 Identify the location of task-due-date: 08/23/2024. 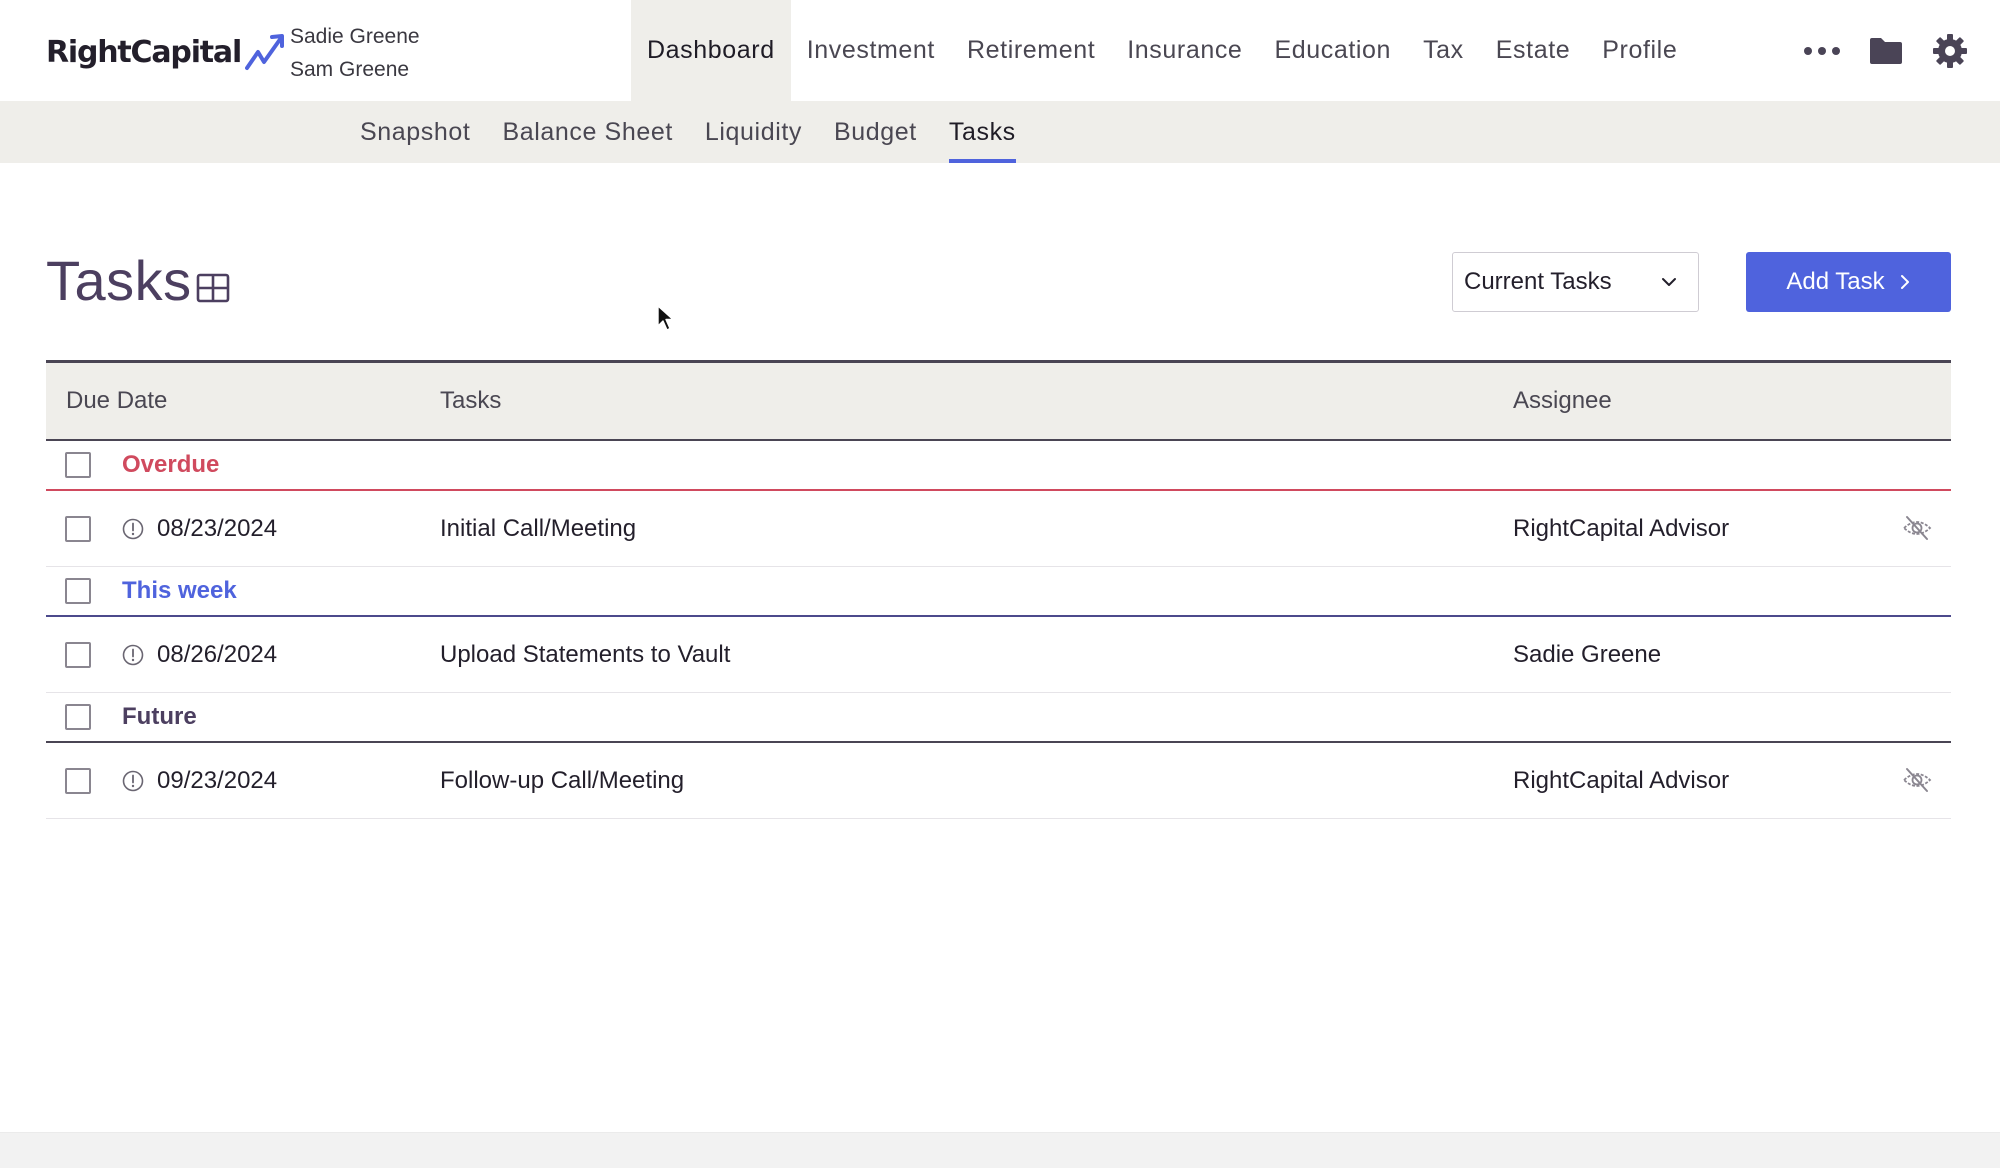
(217, 528).